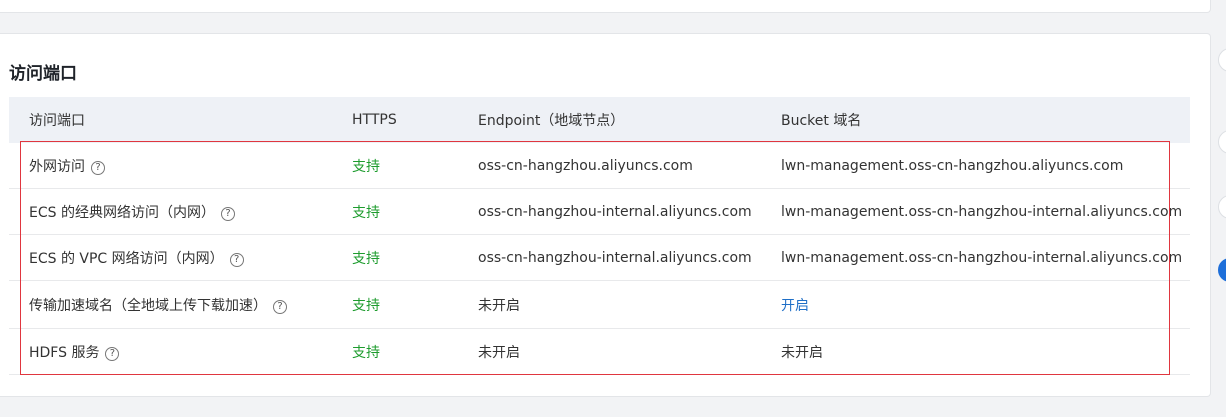  I want to click on col-header-https: HTTPS, so click(374, 120).